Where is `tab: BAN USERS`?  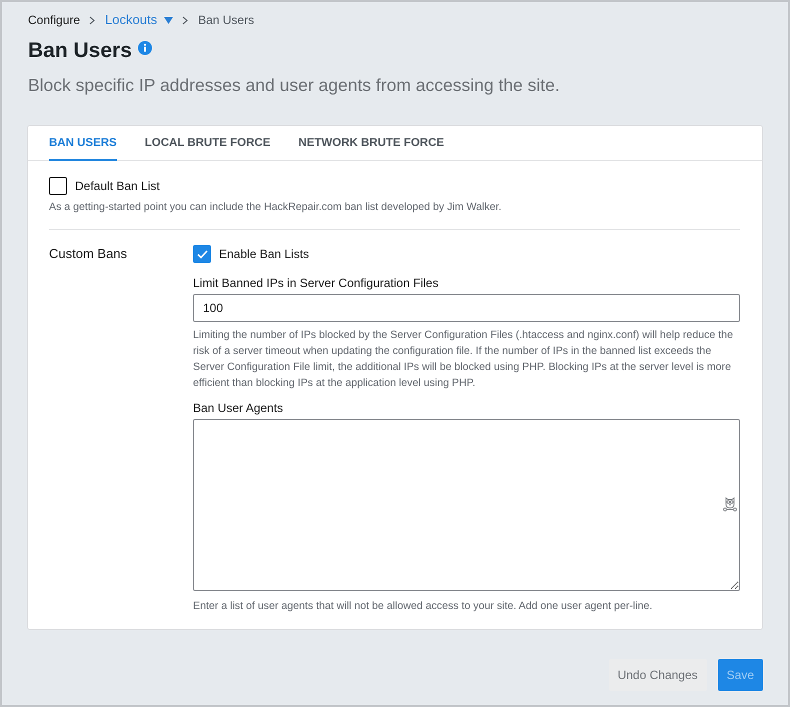
tab: BAN USERS is located at coordinates (83, 143).